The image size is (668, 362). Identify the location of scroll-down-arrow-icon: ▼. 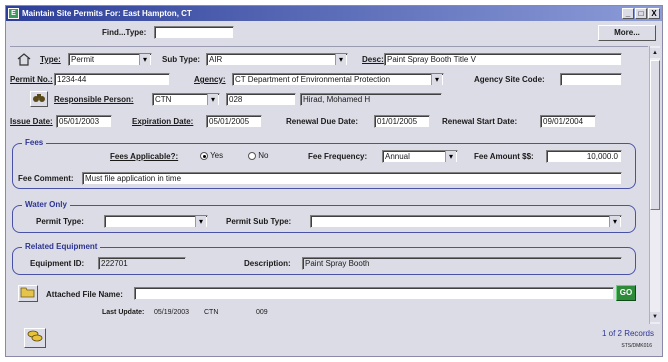
(655, 317).